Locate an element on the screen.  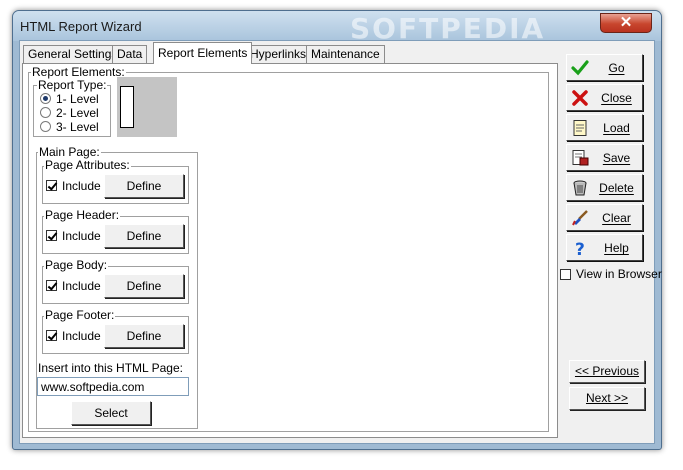
page-footer-include-checkbox is located at coordinates (52, 335).